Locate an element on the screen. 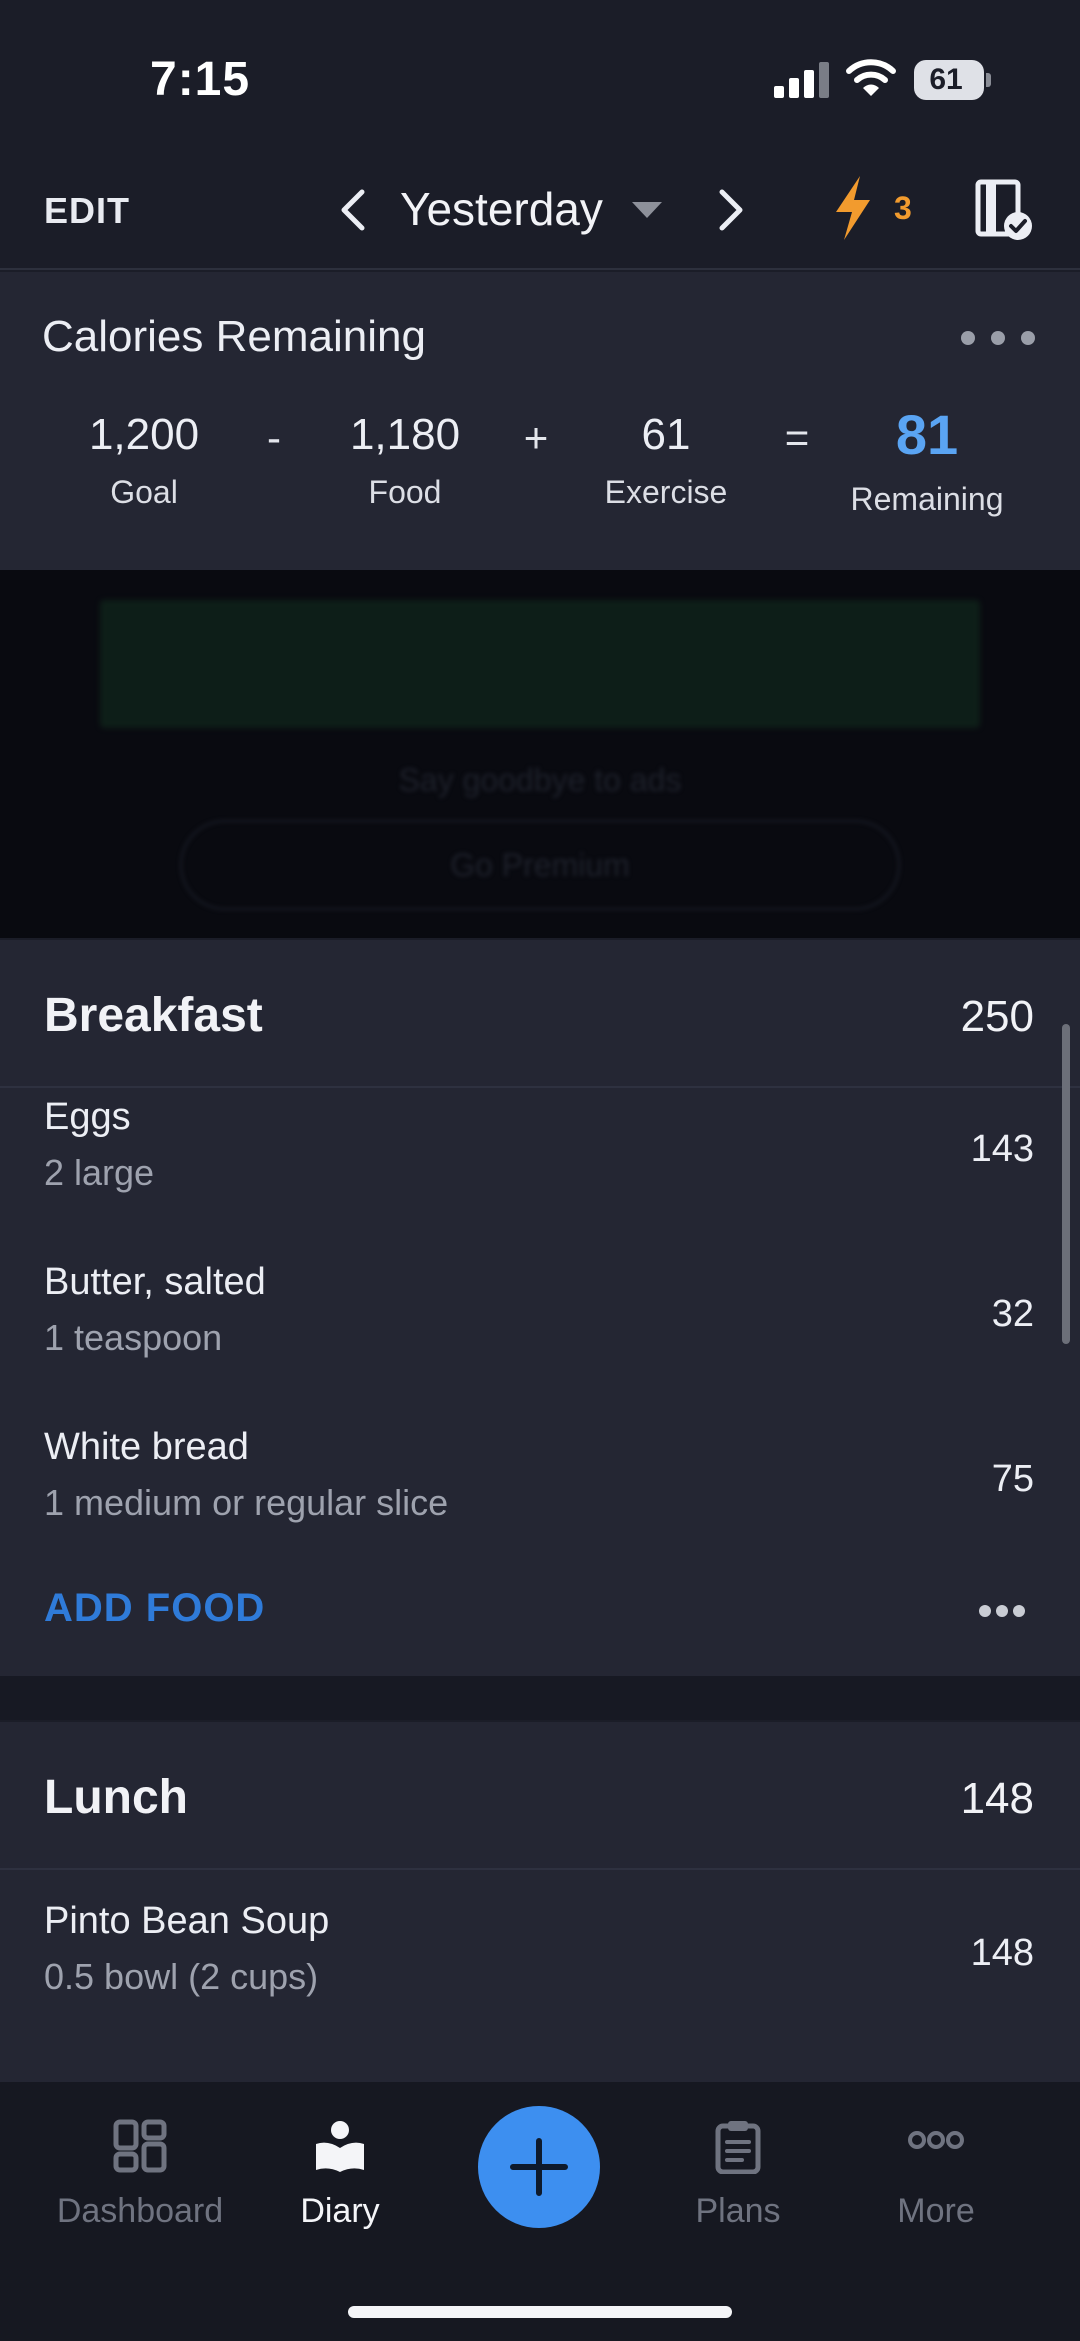  food-entry: White bread 1 medium or regular slice 75 is located at coordinates (540, 1495).